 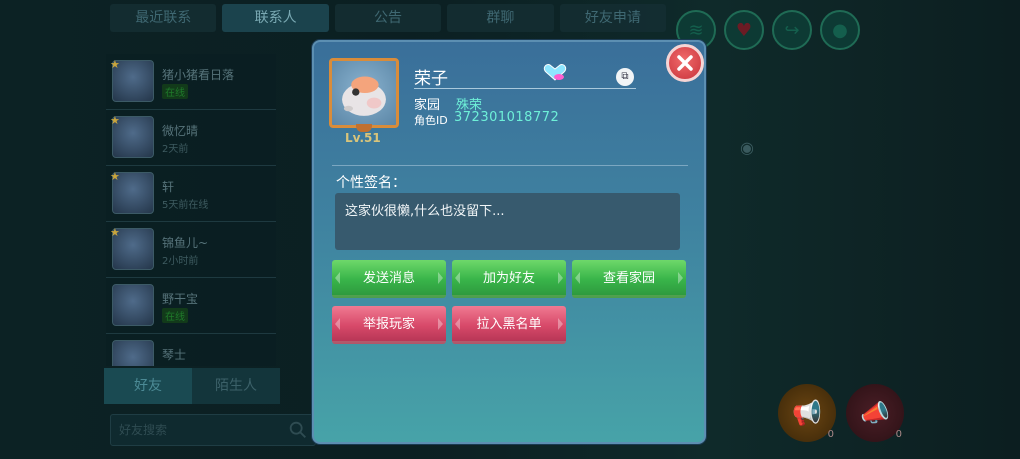 I want to click on list-item: 野干宝 在线, so click(x=191, y=306).